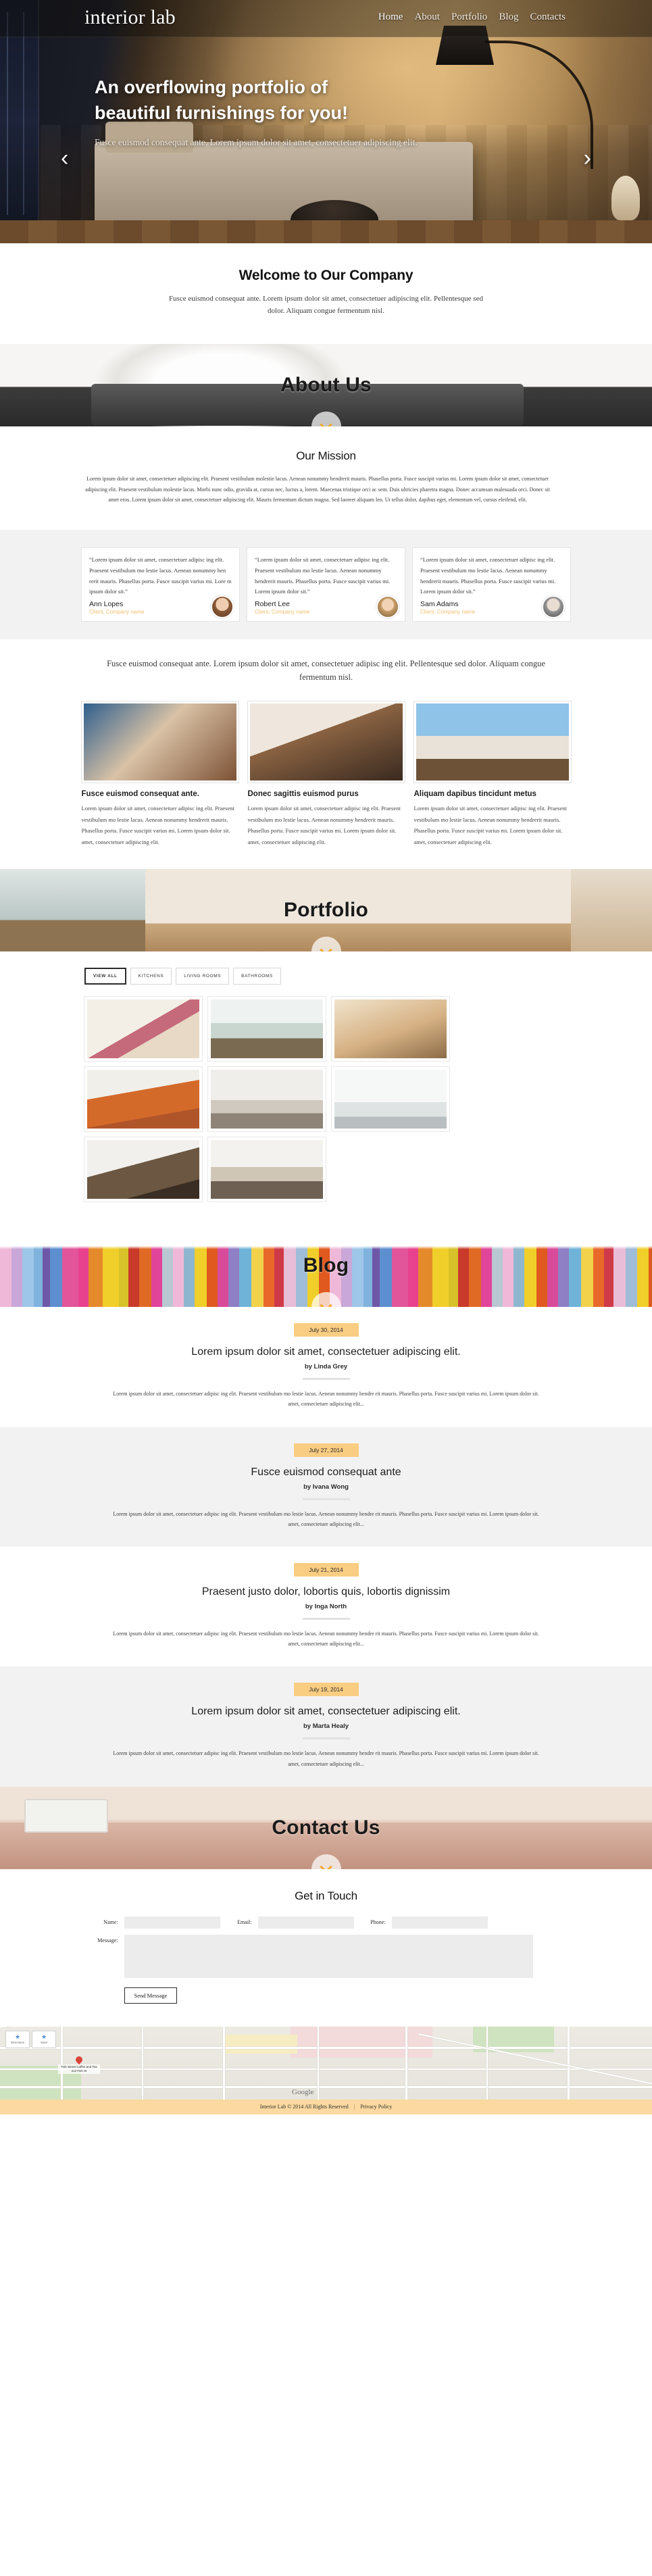  What do you see at coordinates (326, 386) in the screenshot?
I see `about-banner-title: About Us` at bounding box center [326, 386].